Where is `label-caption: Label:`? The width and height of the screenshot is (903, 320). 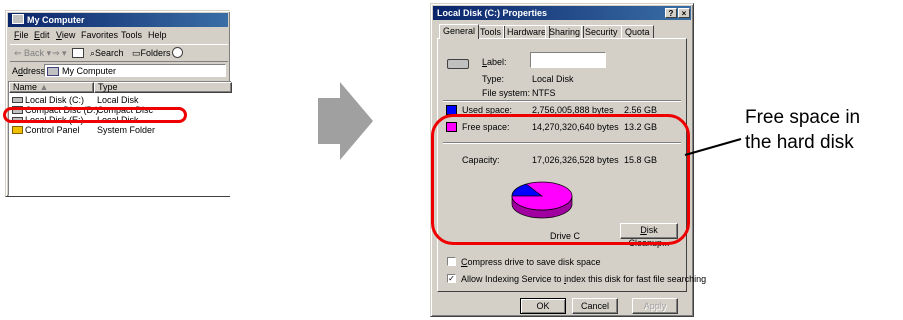
label-caption: Label: is located at coordinates (494, 62).